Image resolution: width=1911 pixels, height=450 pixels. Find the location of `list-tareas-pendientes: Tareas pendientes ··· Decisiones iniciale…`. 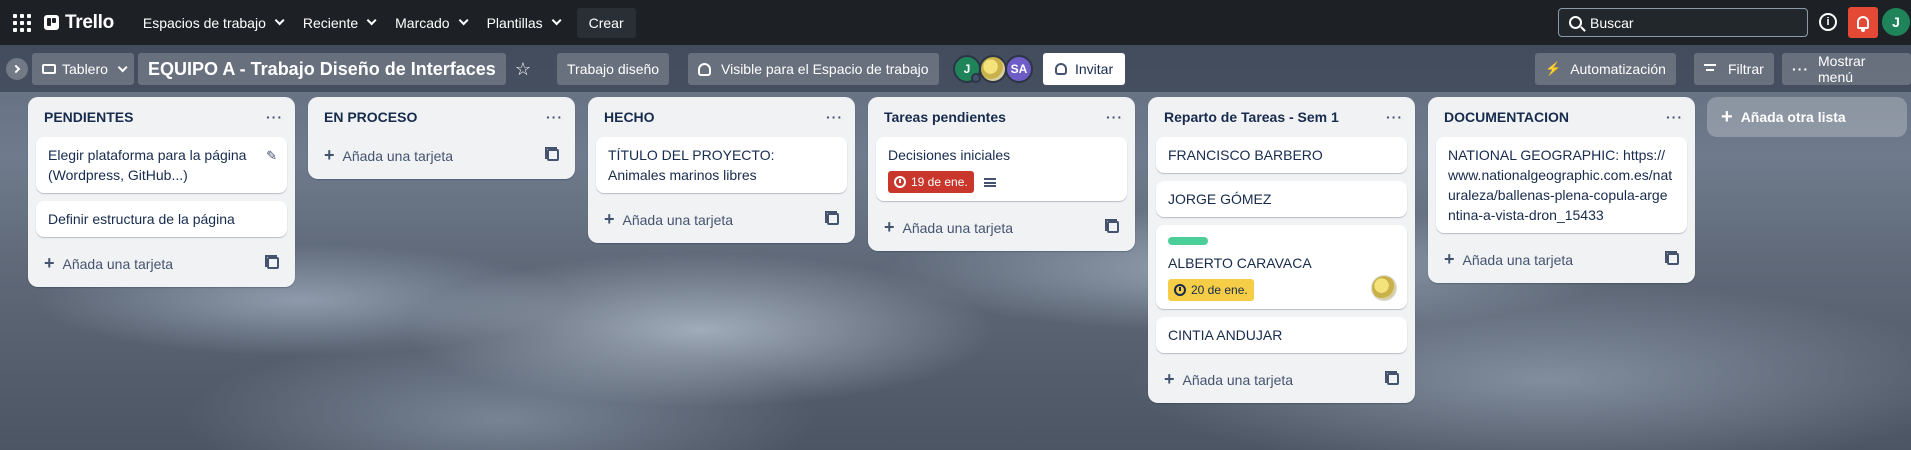

list-tareas-pendientes: Tareas pendientes ··· Decisiones iniciale… is located at coordinates (1001, 174).